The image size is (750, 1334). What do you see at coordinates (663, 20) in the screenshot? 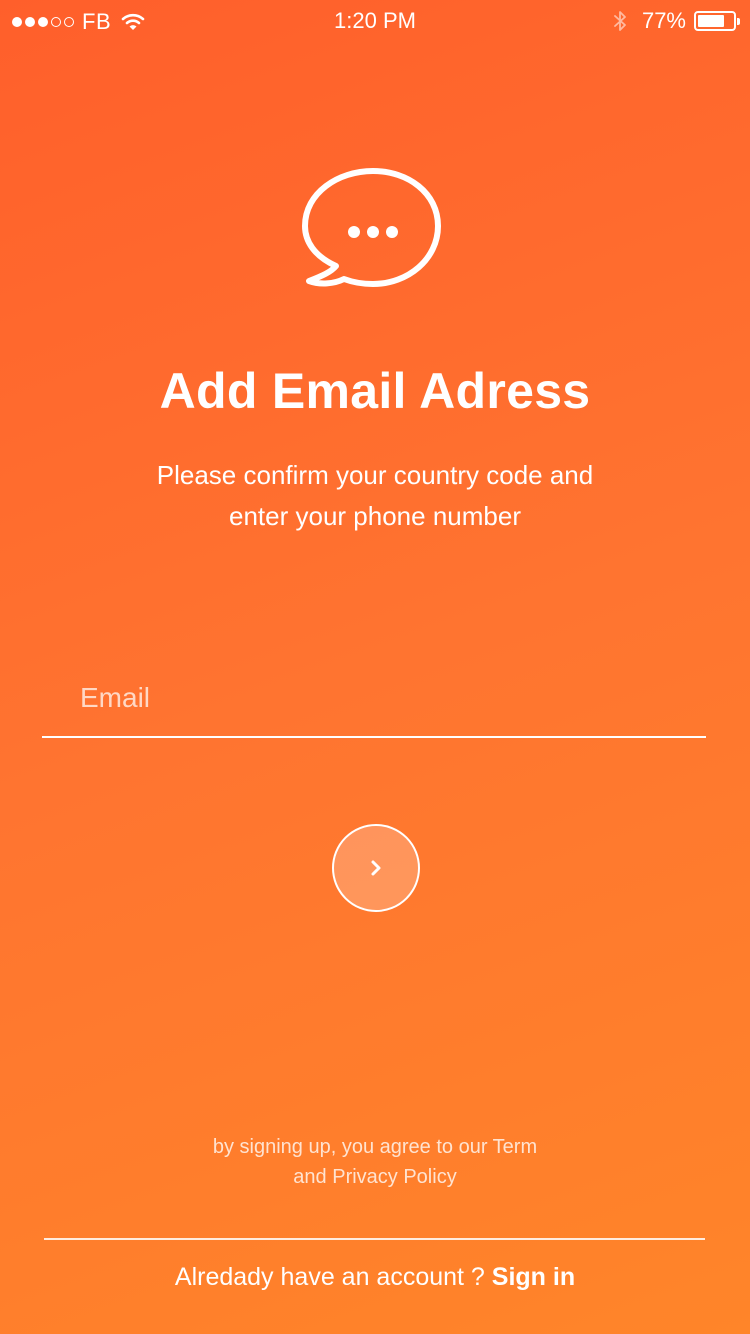
I see `battery-percent: 77%` at bounding box center [663, 20].